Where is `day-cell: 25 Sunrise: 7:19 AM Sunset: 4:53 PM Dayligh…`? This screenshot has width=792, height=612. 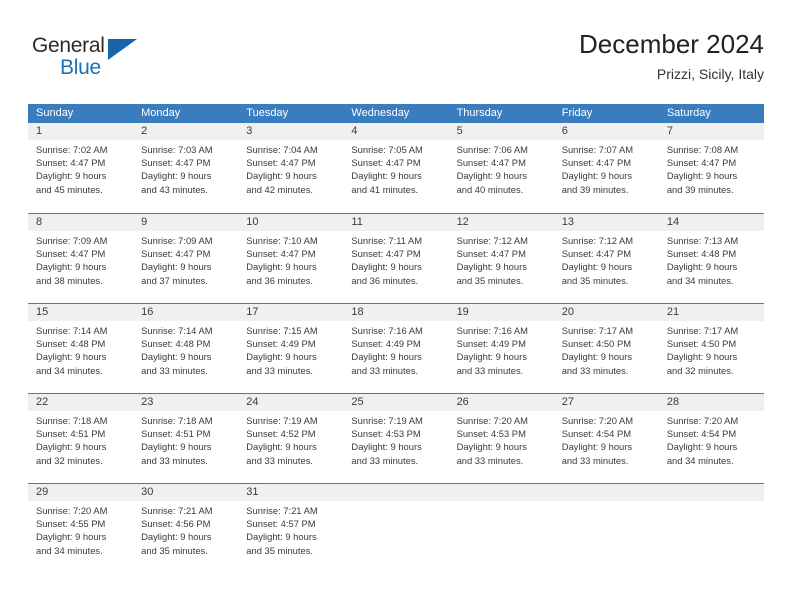 day-cell: 25 Sunrise: 7:19 AM Sunset: 4:53 PM Dayligh… is located at coordinates (396, 434).